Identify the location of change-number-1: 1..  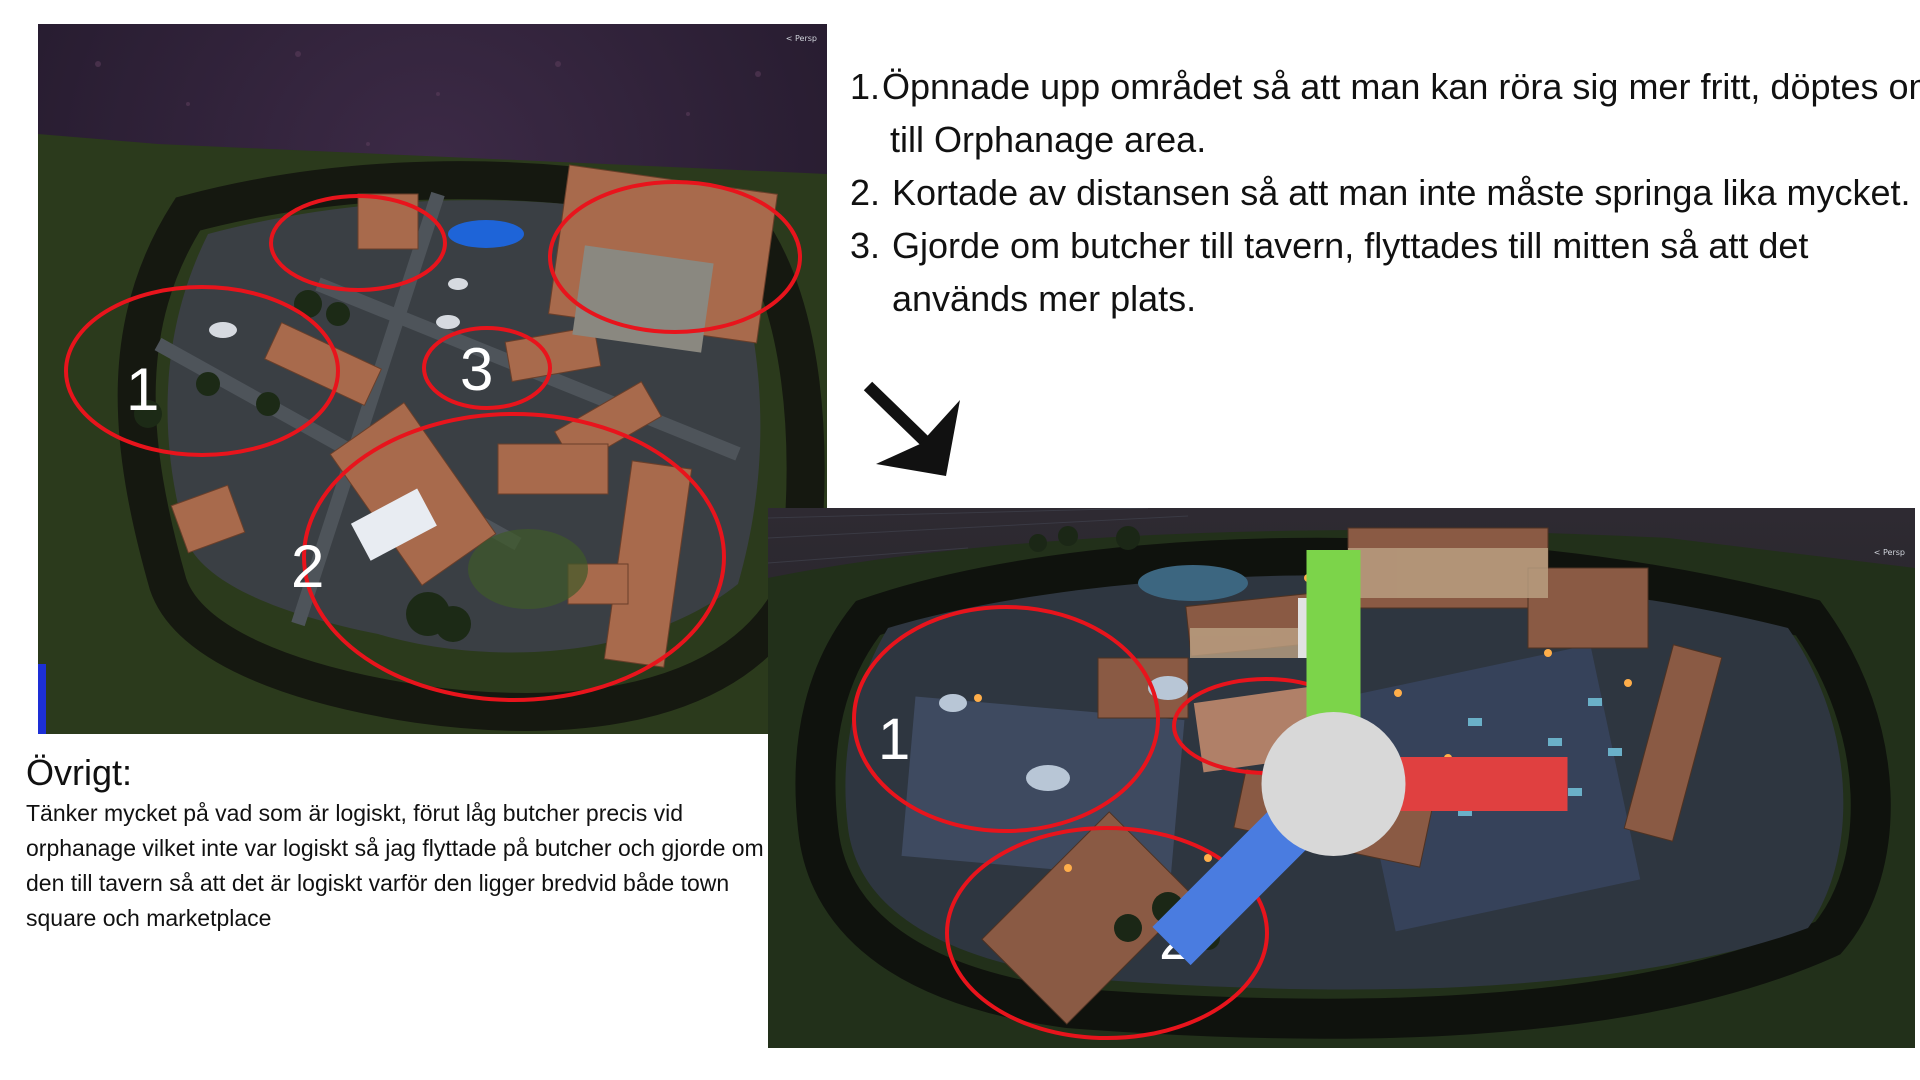
(865, 86).